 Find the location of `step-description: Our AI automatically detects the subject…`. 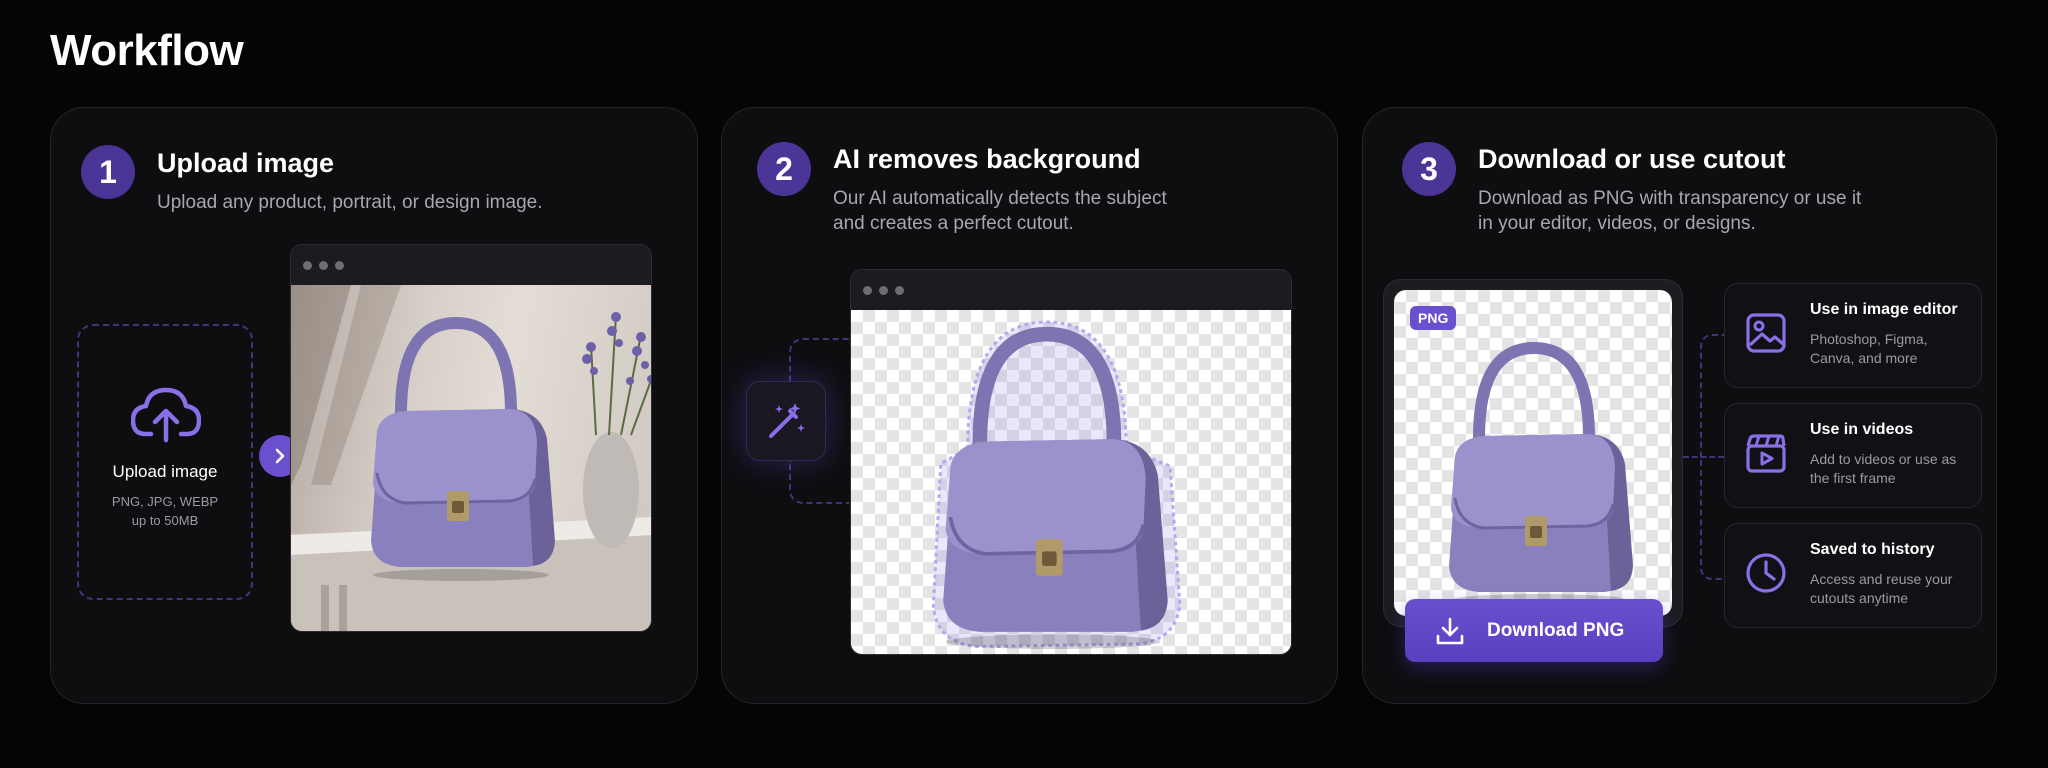

step-description: Our AI automatically detects the subject… is located at coordinates (1000, 211).